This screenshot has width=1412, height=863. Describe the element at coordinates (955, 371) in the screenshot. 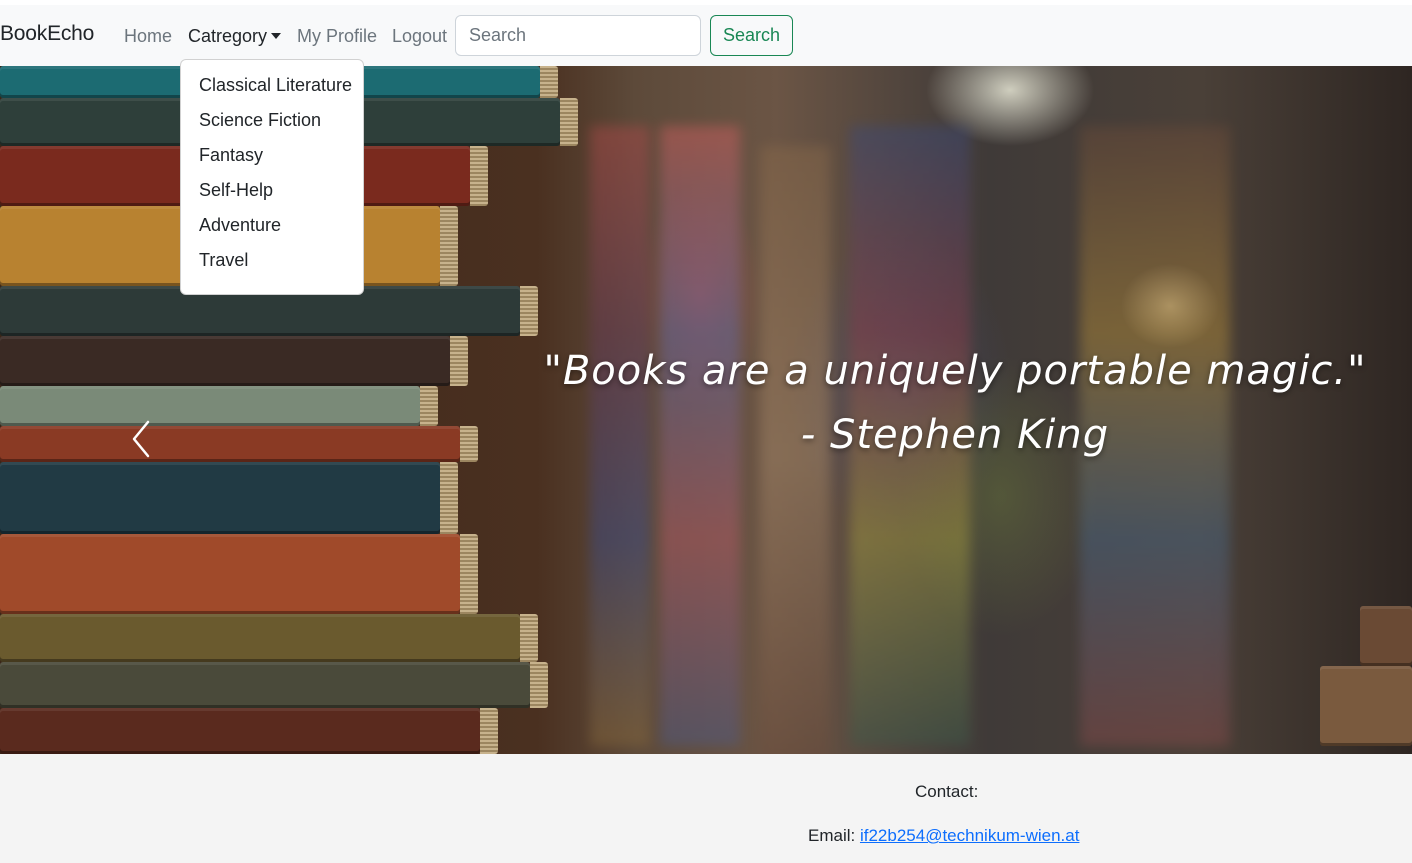

I see `carousel-quote: "Books are a uniquely portable magic."` at that location.